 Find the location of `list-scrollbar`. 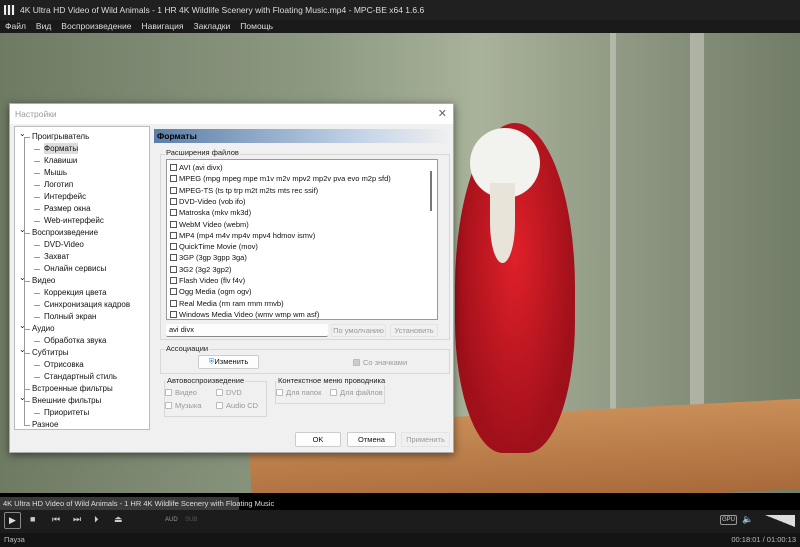

list-scrollbar is located at coordinates (431, 191).